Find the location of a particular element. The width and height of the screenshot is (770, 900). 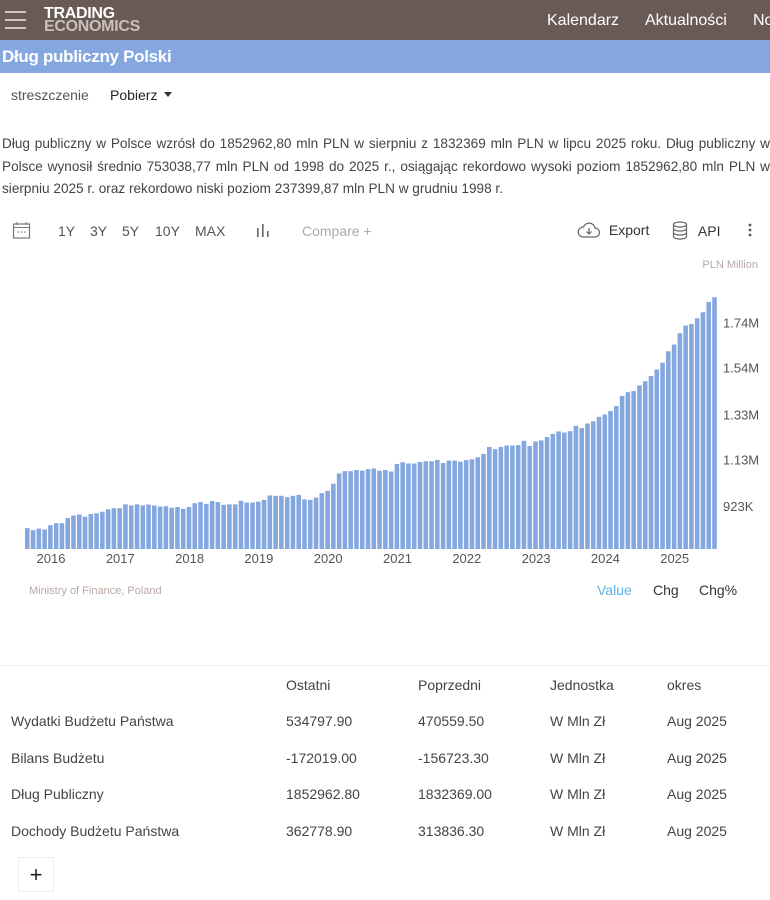

mode-chg-pct: Chg% is located at coordinates (718, 590).